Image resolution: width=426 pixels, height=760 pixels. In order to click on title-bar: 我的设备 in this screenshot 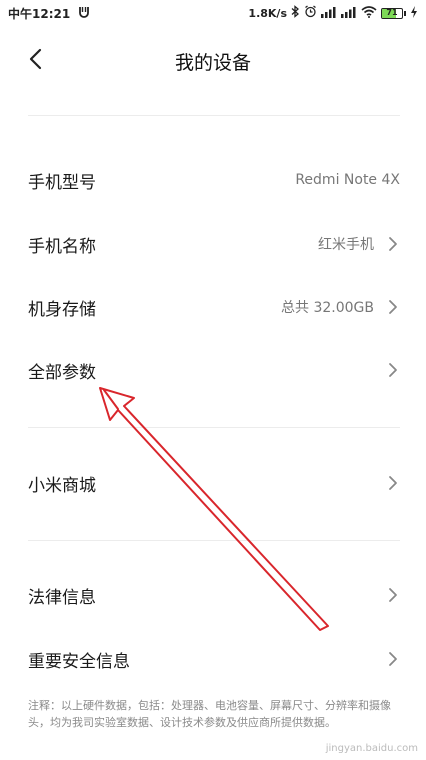, I will do `click(213, 59)`.